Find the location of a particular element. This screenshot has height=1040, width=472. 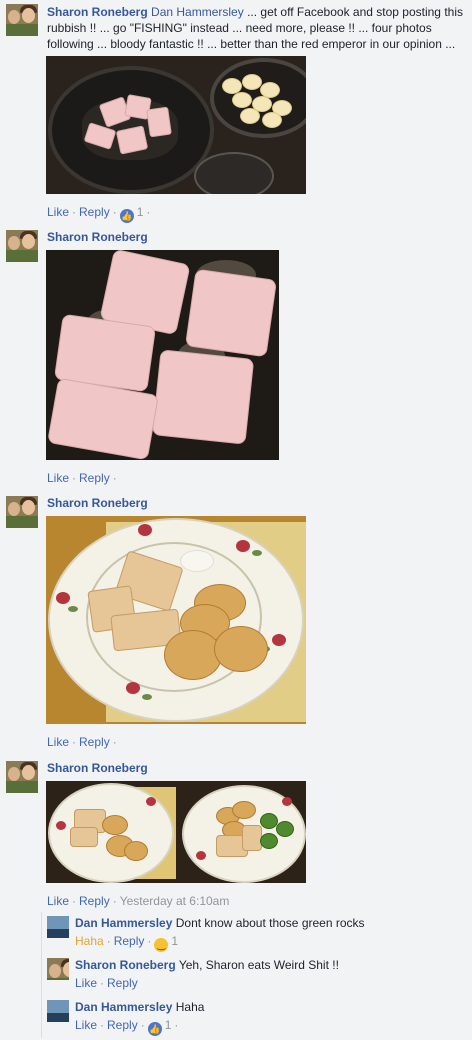

reply-thread-line is located at coordinates (41, 975).